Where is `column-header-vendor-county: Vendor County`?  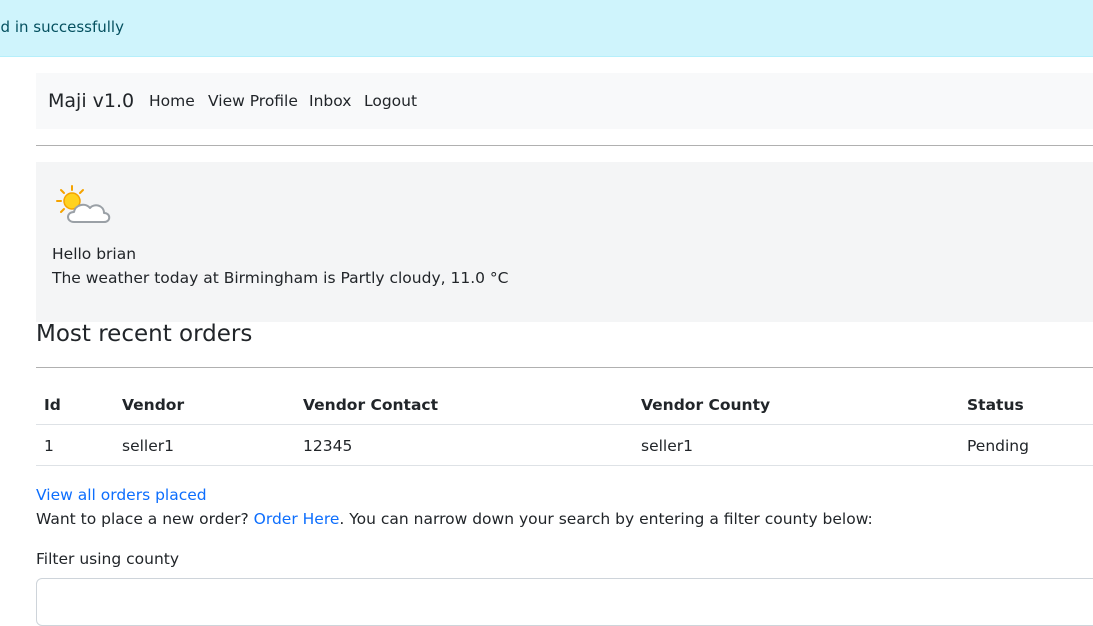
column-header-vendor-county: Vendor County is located at coordinates (706, 405).